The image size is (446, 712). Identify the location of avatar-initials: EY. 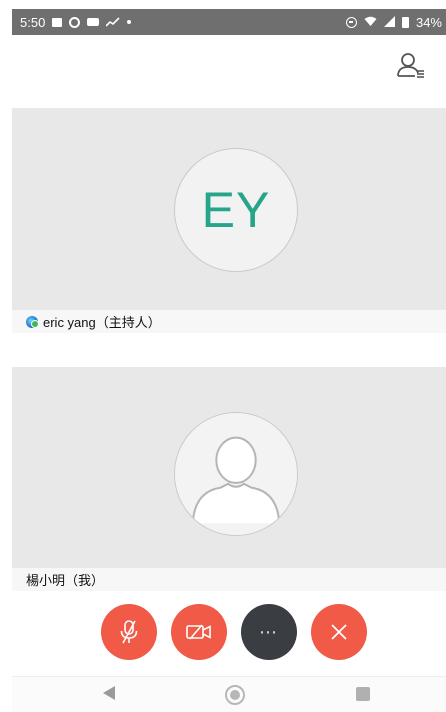
(236, 210).